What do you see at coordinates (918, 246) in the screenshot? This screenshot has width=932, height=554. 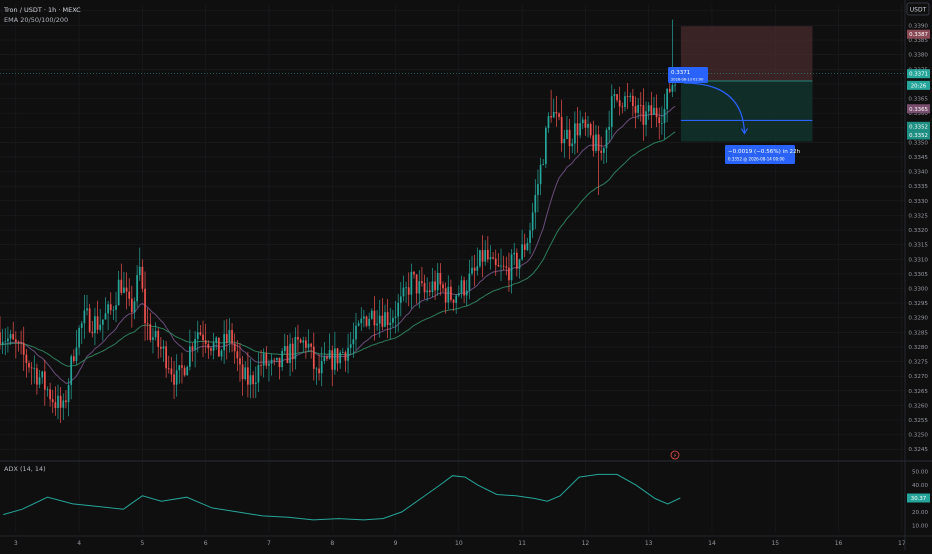 I see `price-tick-label: 0.3315` at bounding box center [918, 246].